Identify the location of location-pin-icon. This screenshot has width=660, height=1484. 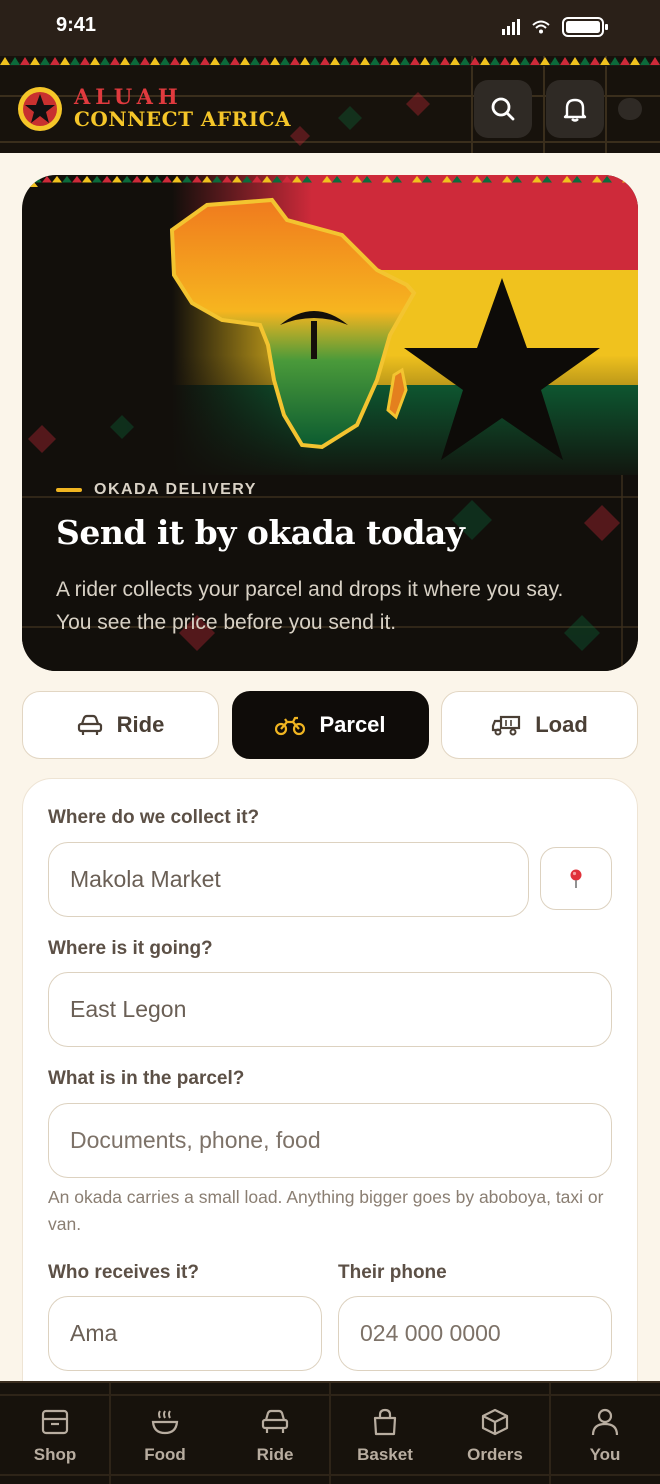
(576, 878).